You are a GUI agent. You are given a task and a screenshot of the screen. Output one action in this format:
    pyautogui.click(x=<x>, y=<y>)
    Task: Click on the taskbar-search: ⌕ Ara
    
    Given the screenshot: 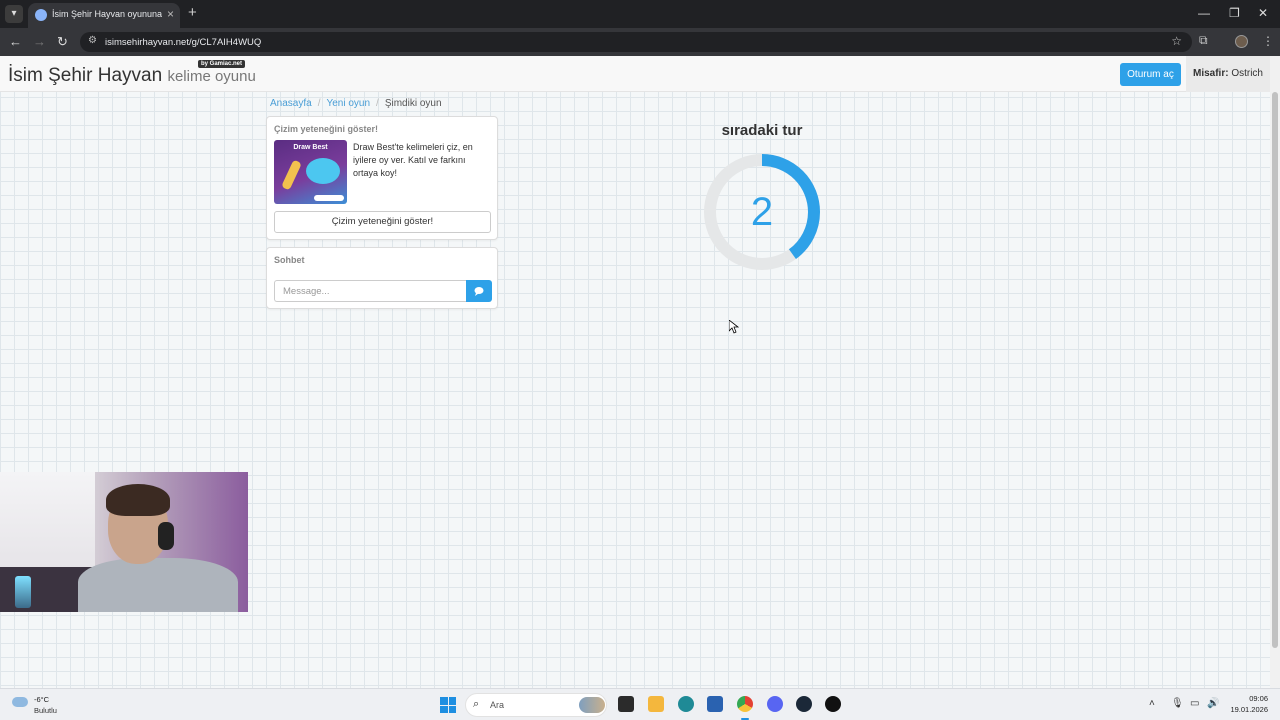 What is the action you would take?
    pyautogui.click(x=536, y=705)
    